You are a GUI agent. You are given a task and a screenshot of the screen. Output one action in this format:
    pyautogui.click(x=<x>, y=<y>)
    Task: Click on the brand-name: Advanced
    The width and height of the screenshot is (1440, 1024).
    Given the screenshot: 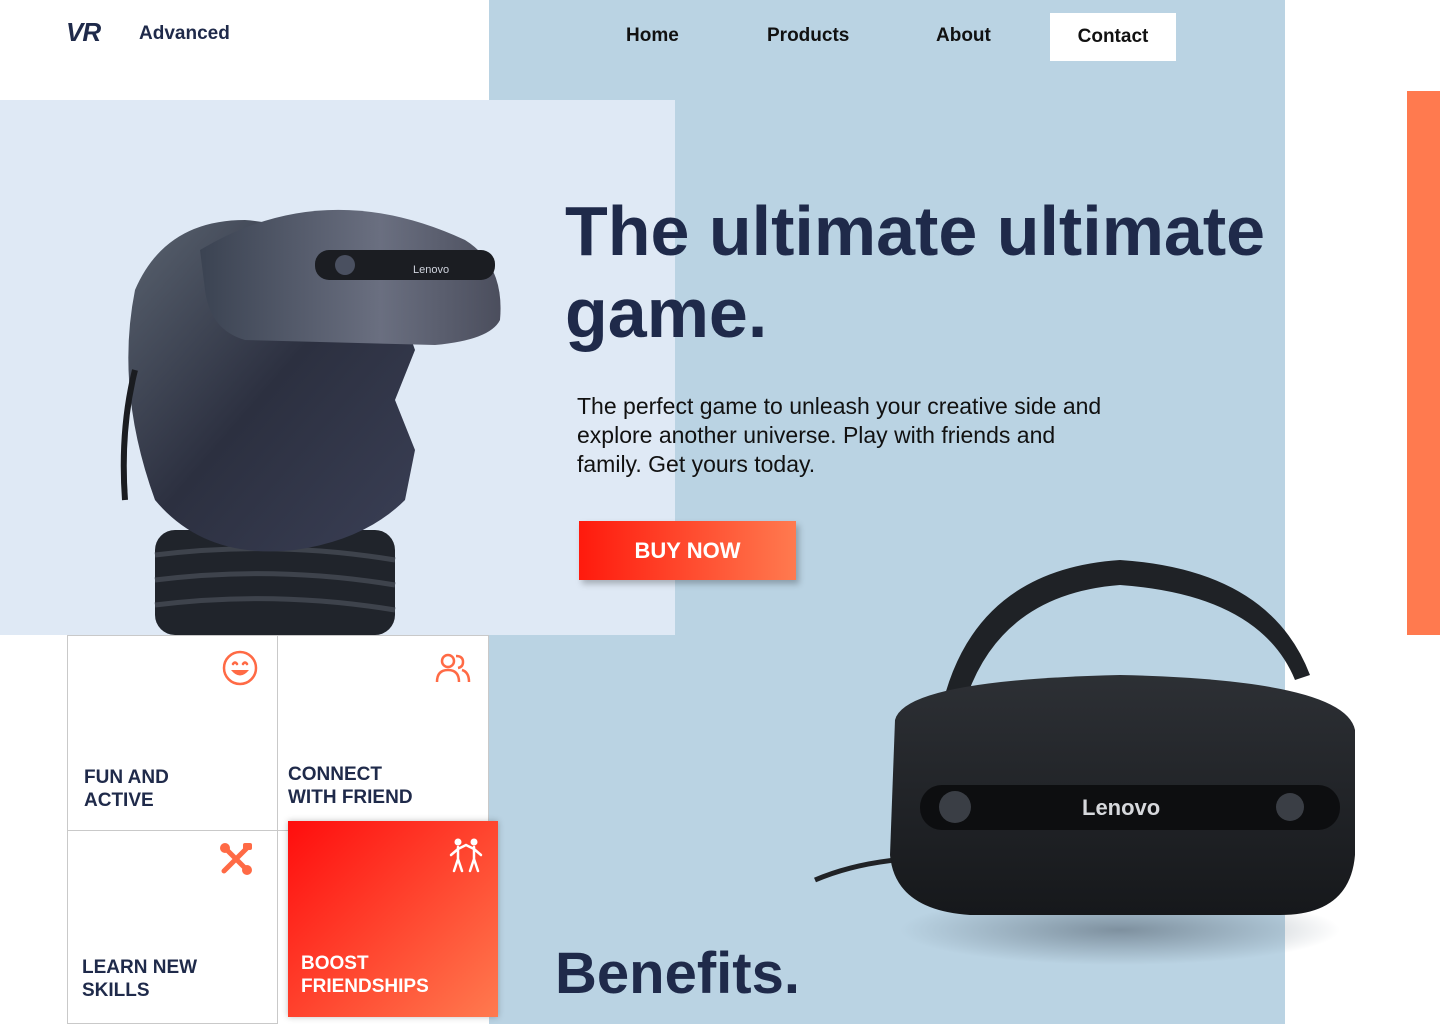 What is the action you would take?
    pyautogui.click(x=184, y=34)
    